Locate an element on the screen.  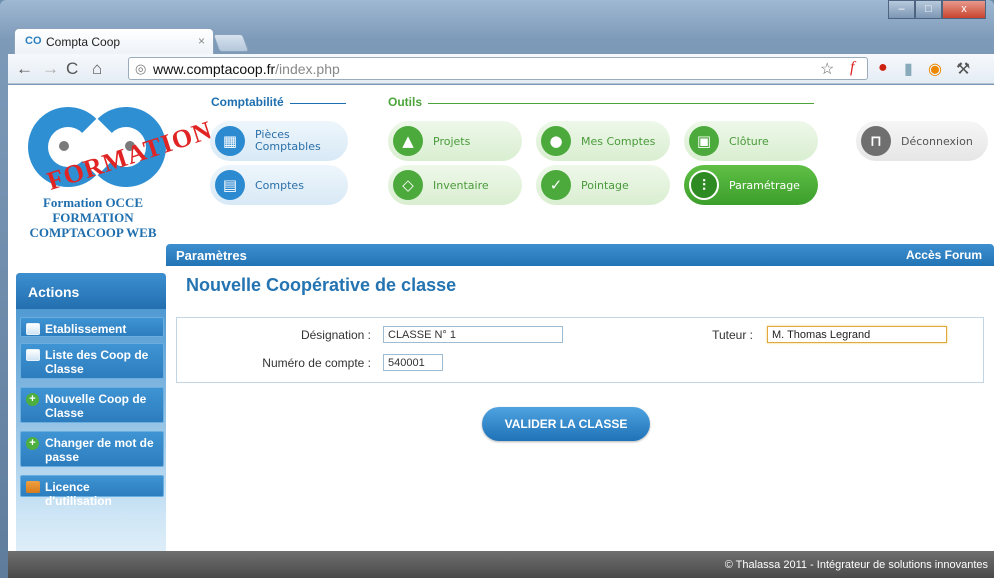
deconnexion-label: Déconnexion is located at coordinates (937, 141).